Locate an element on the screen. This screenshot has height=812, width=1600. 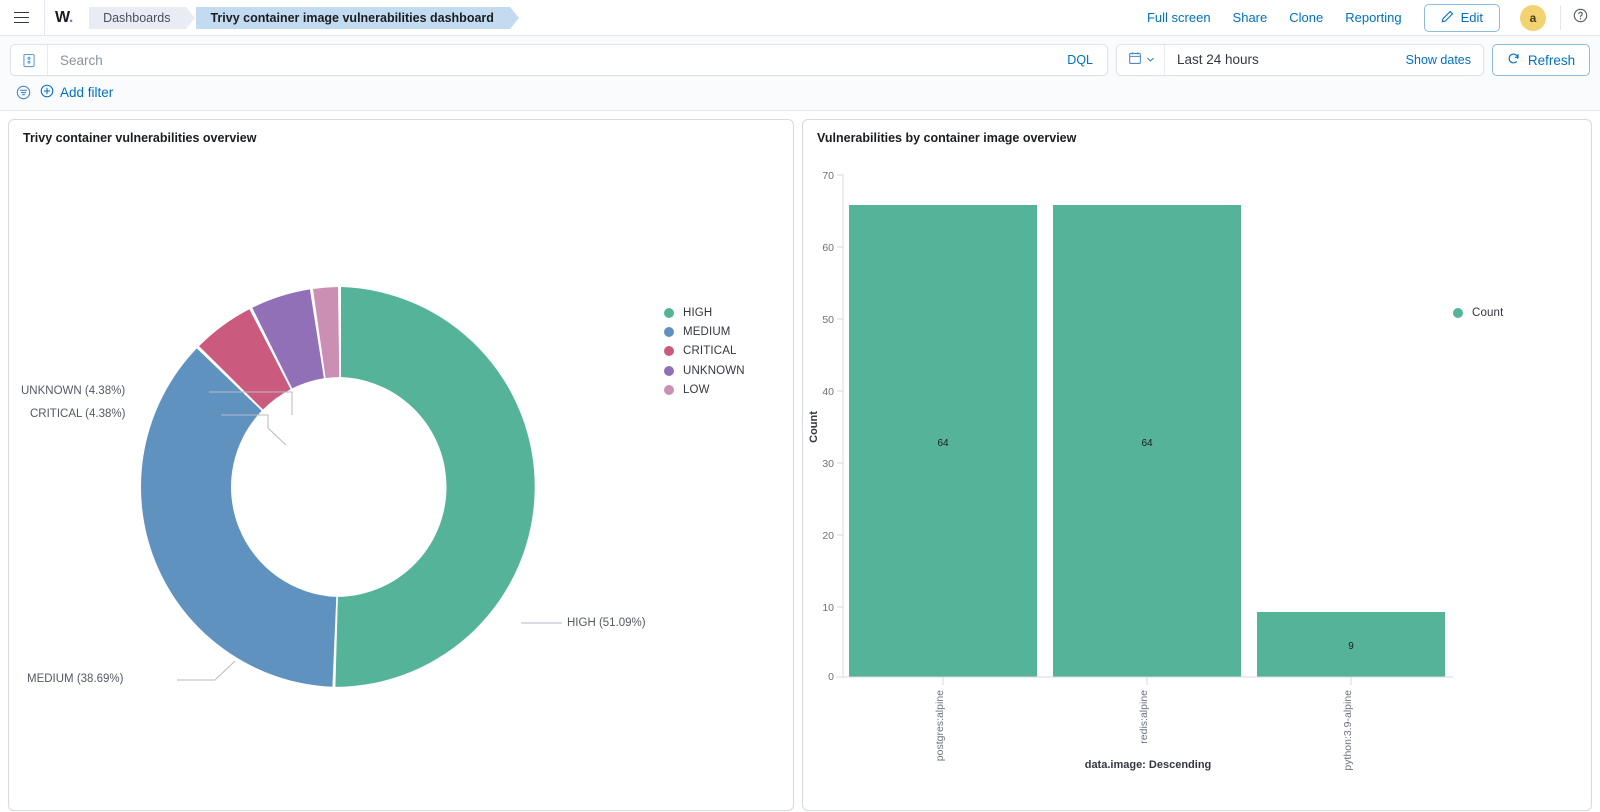
bar-legend: Count is located at coordinates (1478, 312).